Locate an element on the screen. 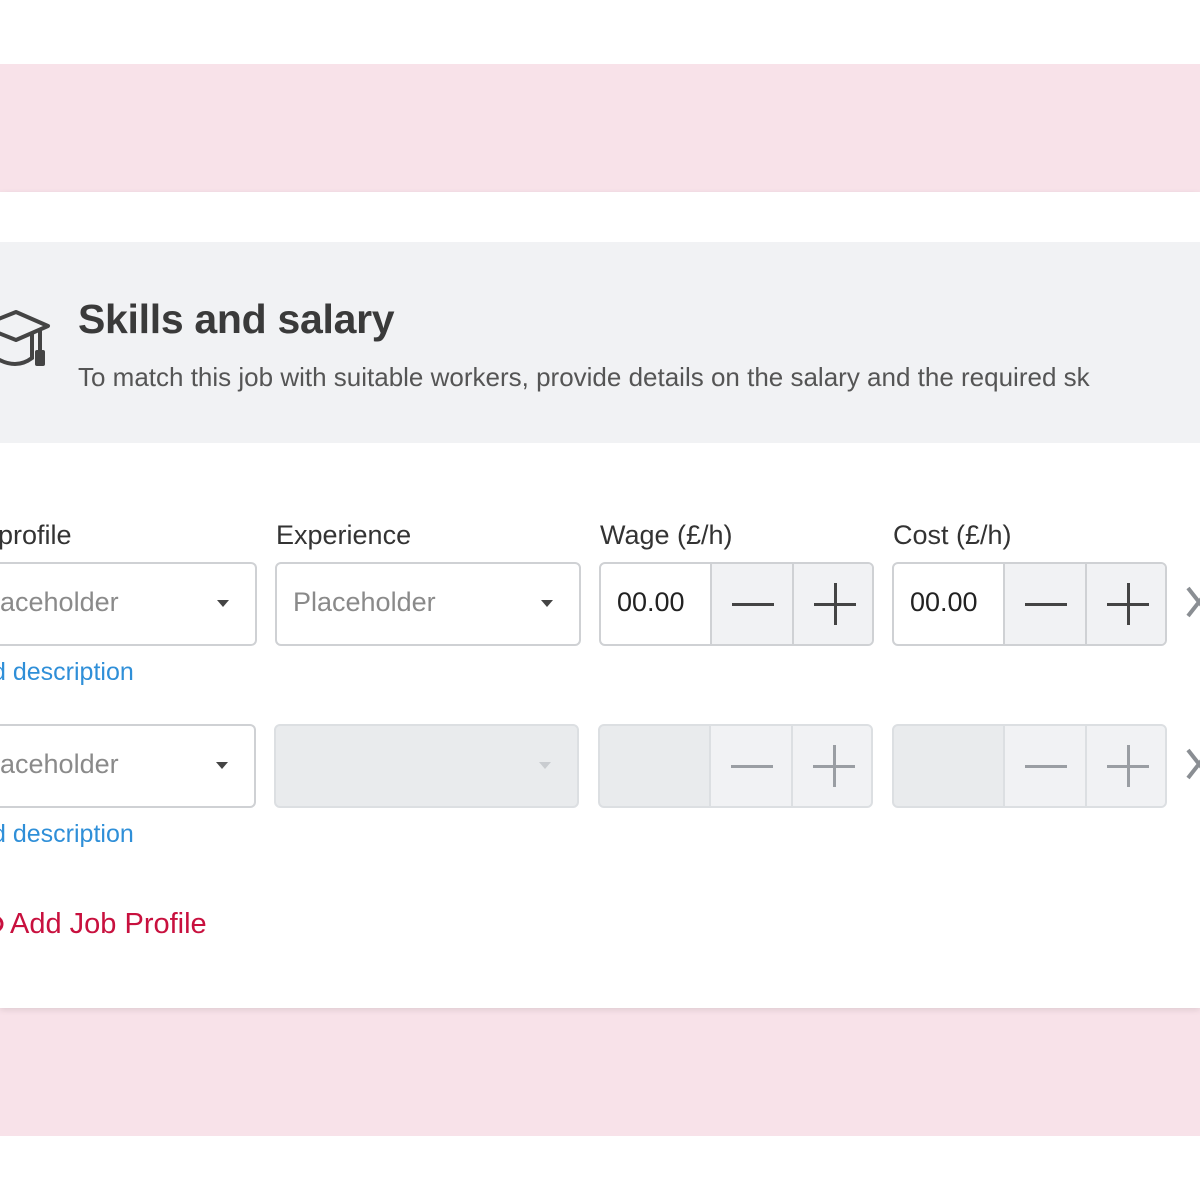 The height and width of the screenshot is (1200, 1200). column-label-cost: Cost (£/h) is located at coordinates (952, 535).